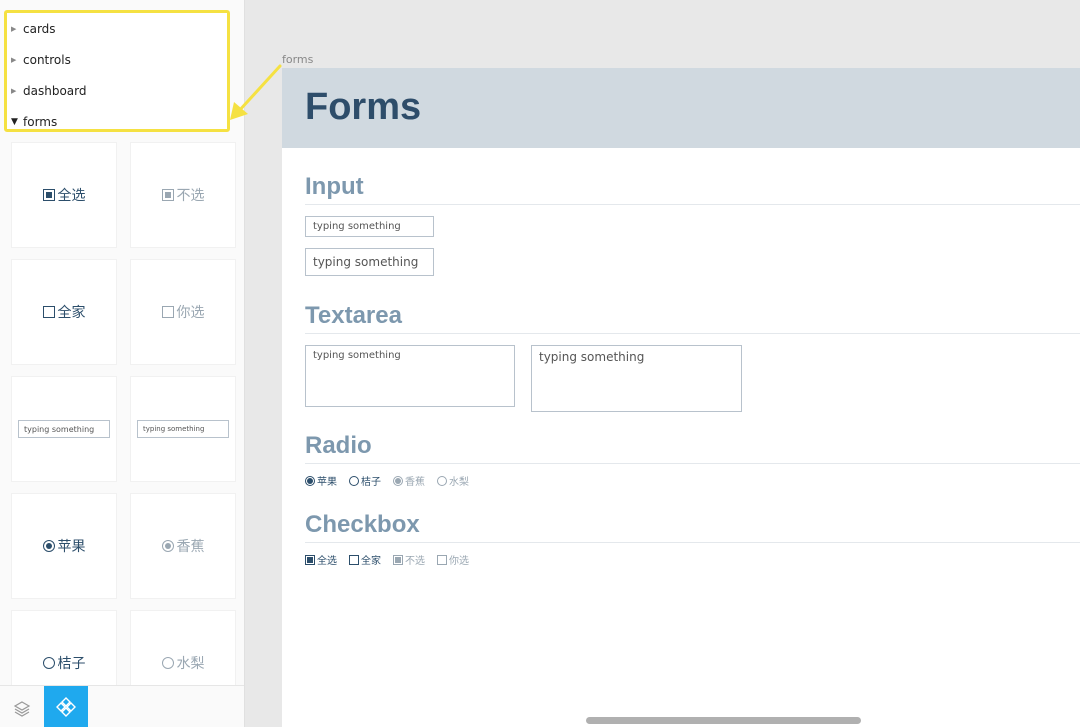 Image resolution: width=1080 pixels, height=727 pixels. Describe the element at coordinates (338, 445) in the screenshot. I see `section-title-radio: Radio` at that location.